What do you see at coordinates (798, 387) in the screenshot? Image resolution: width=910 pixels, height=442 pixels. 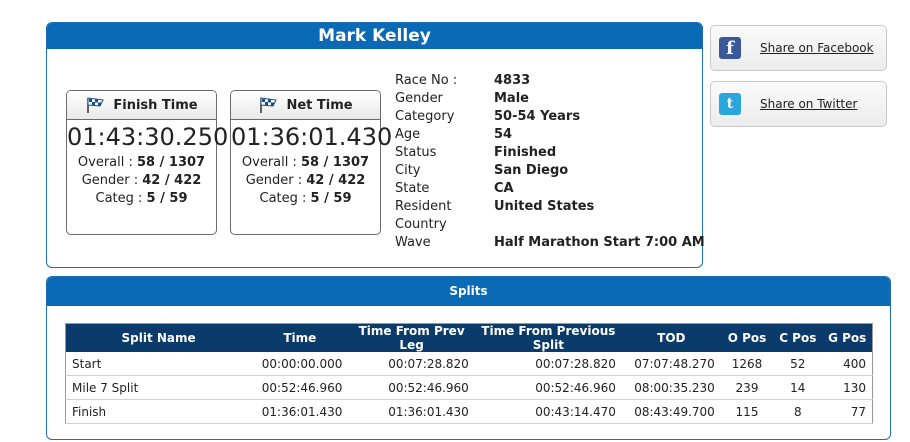 I see `split-c-pos: 14` at bounding box center [798, 387].